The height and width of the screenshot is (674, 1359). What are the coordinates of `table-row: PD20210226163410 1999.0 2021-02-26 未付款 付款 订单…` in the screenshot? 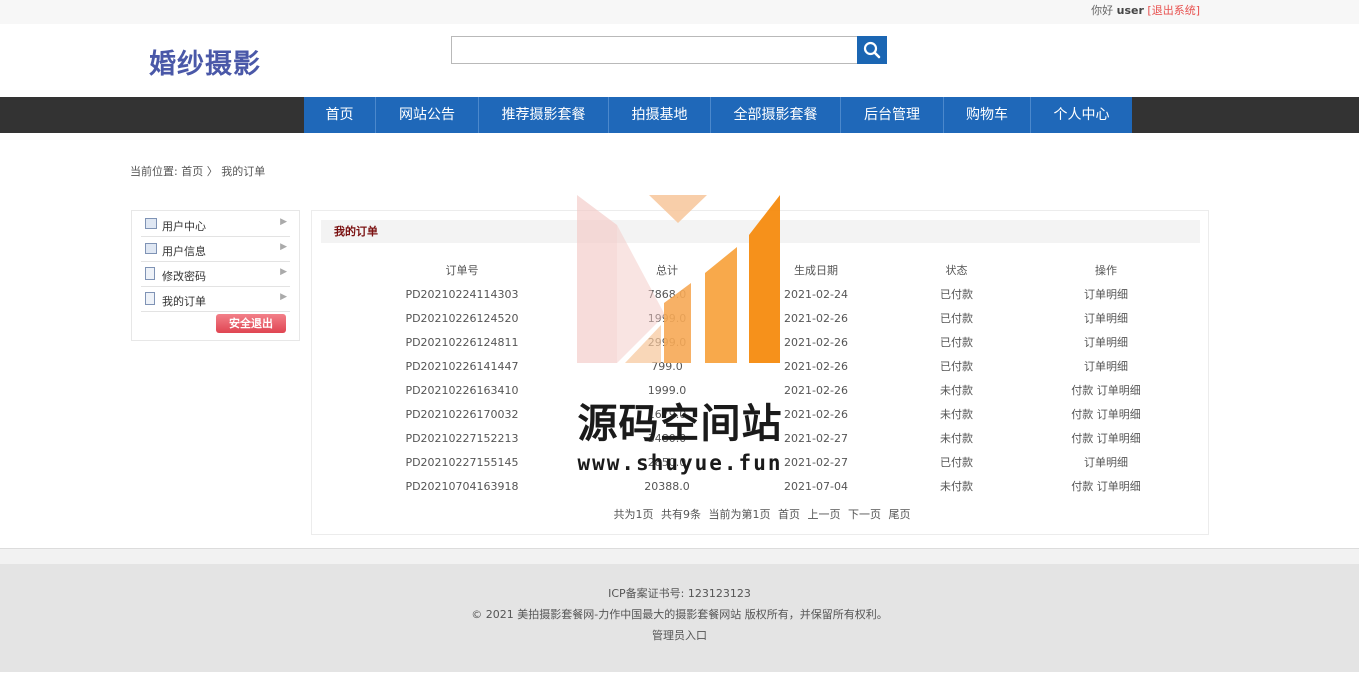 It's located at (760, 390).